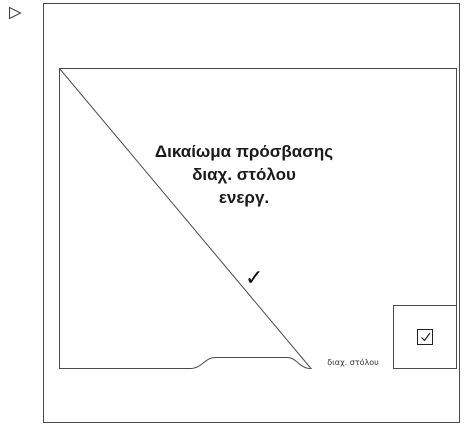 The image size is (473, 426). I want to click on check-mark-icon: ✓, so click(254, 278).